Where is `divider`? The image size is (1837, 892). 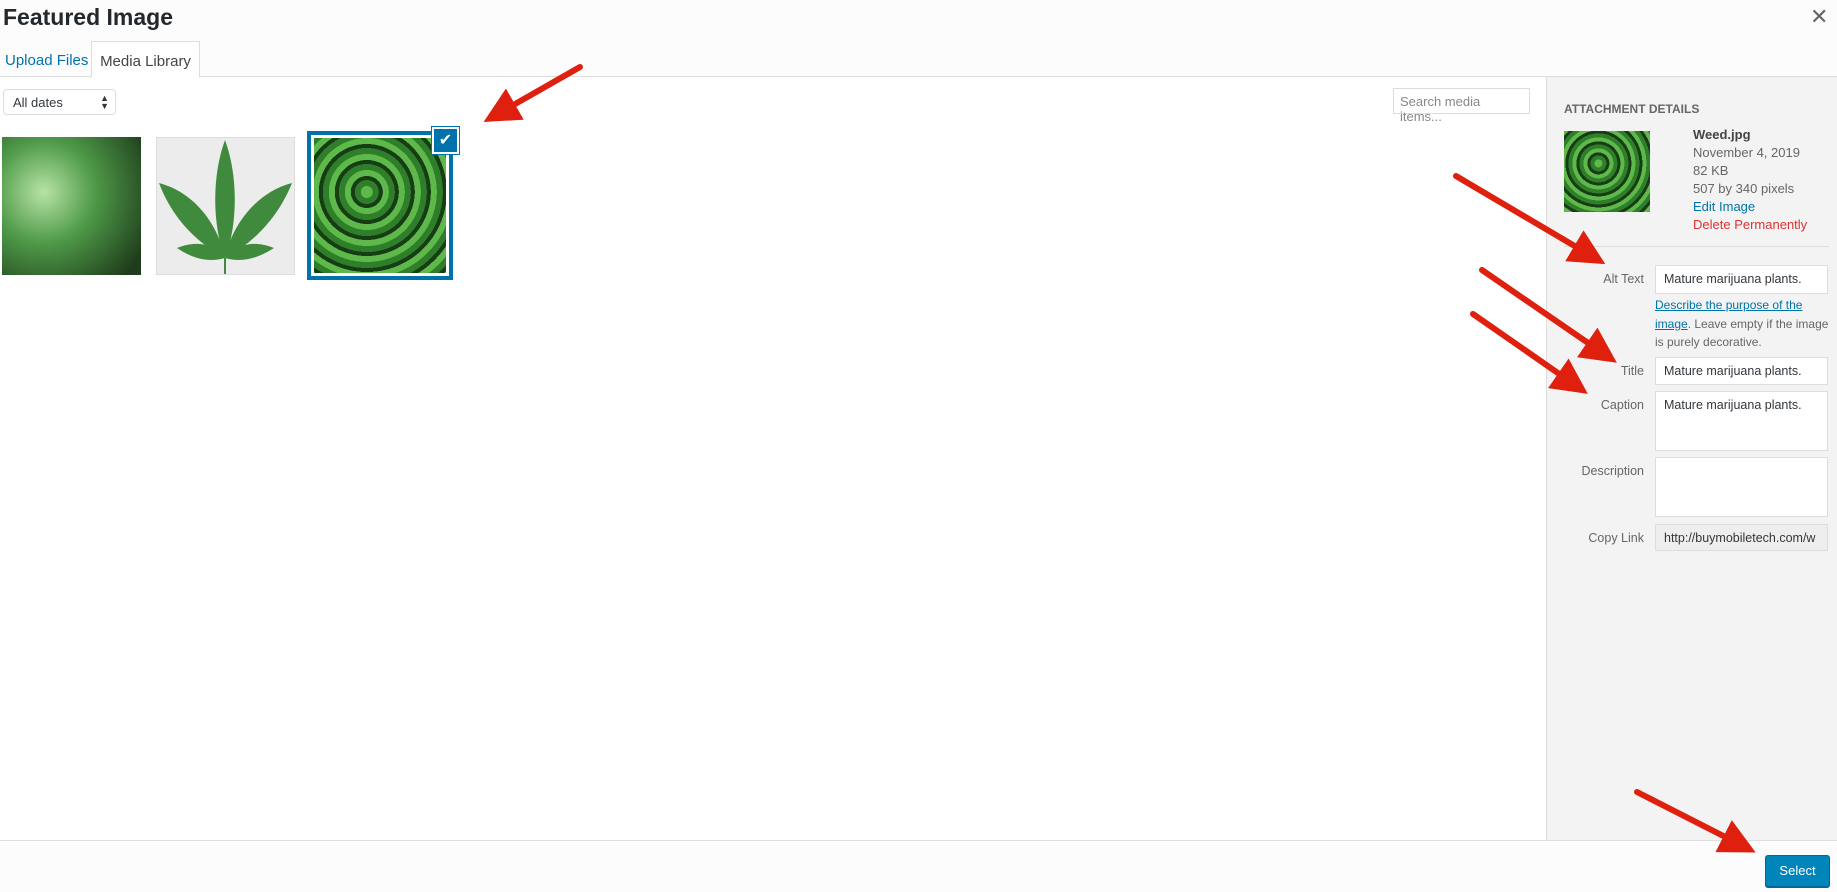
divider is located at coordinates (1696, 246).